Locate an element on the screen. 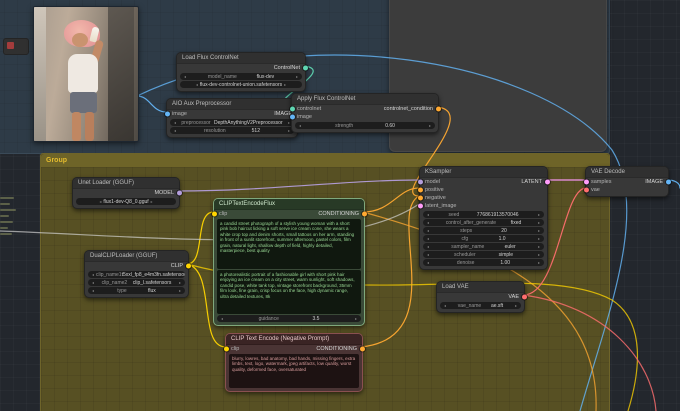 The height and width of the screenshot is (411, 680). widget-value: fixed is located at coordinates (516, 222).